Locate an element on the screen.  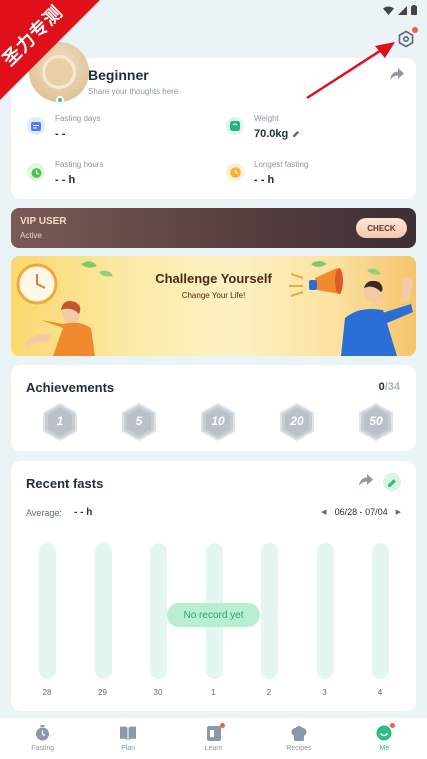
nav-learn: Learn is located at coordinates (213, 738).